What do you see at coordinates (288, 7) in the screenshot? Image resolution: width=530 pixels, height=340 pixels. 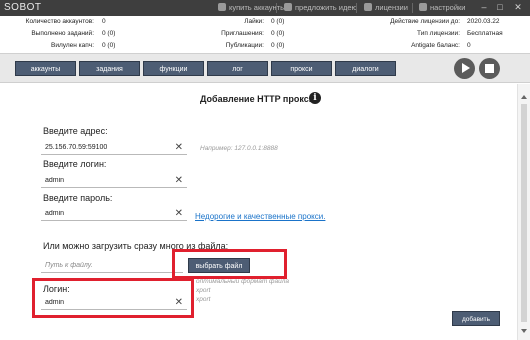 I see `lightbulb-icon` at bounding box center [288, 7].